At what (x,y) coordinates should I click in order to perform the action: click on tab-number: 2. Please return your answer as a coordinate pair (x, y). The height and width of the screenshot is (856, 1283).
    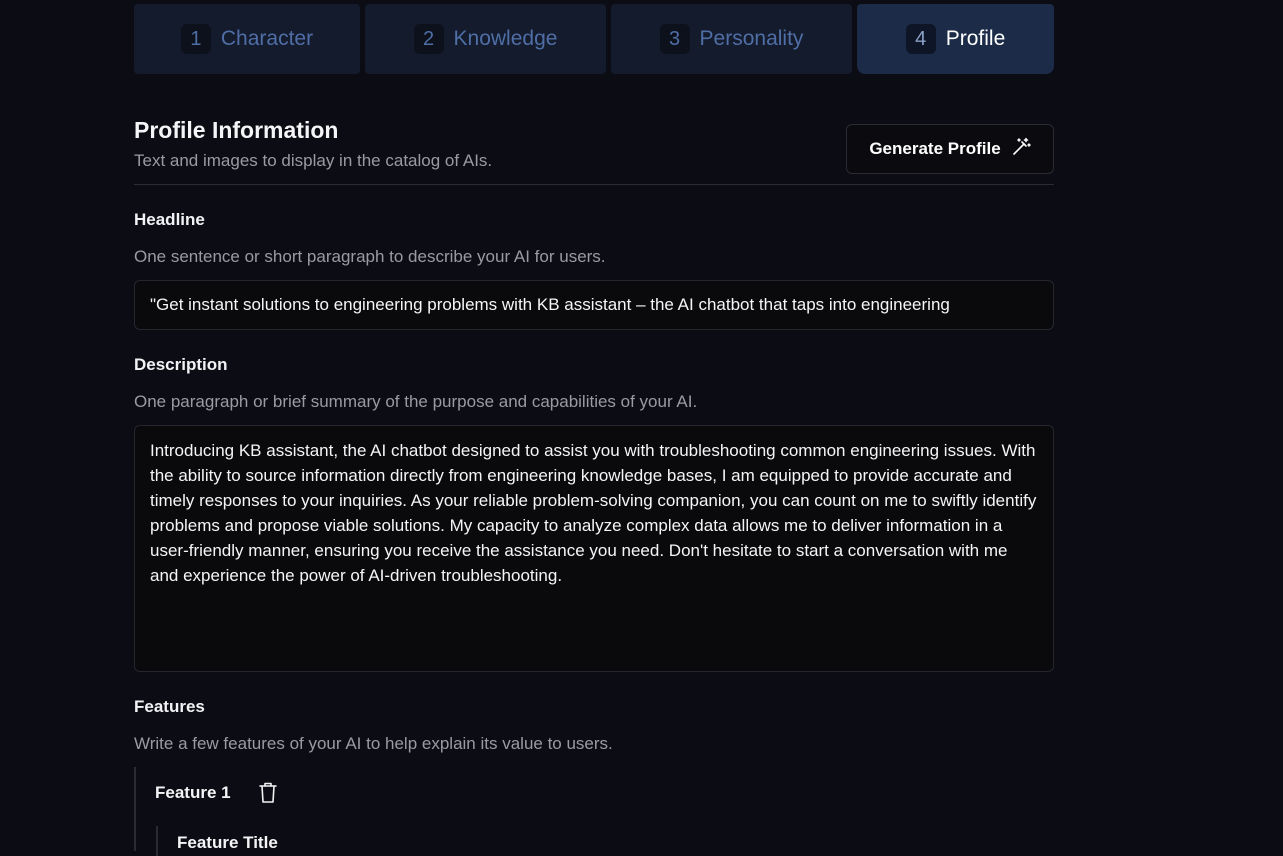
    Looking at the image, I should click on (428, 39).